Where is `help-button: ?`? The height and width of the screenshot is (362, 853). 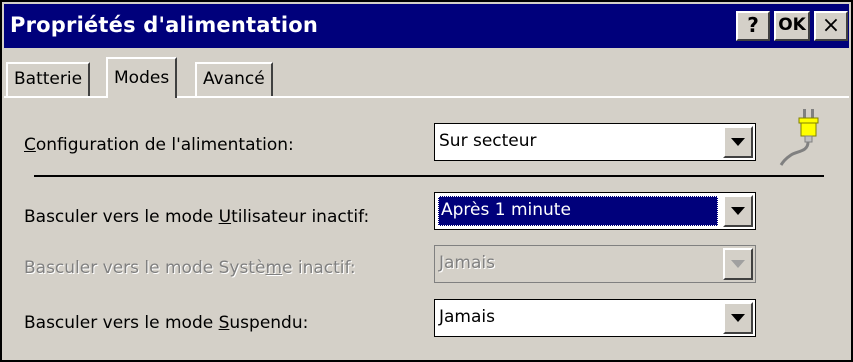
help-button: ? is located at coordinates (753, 26).